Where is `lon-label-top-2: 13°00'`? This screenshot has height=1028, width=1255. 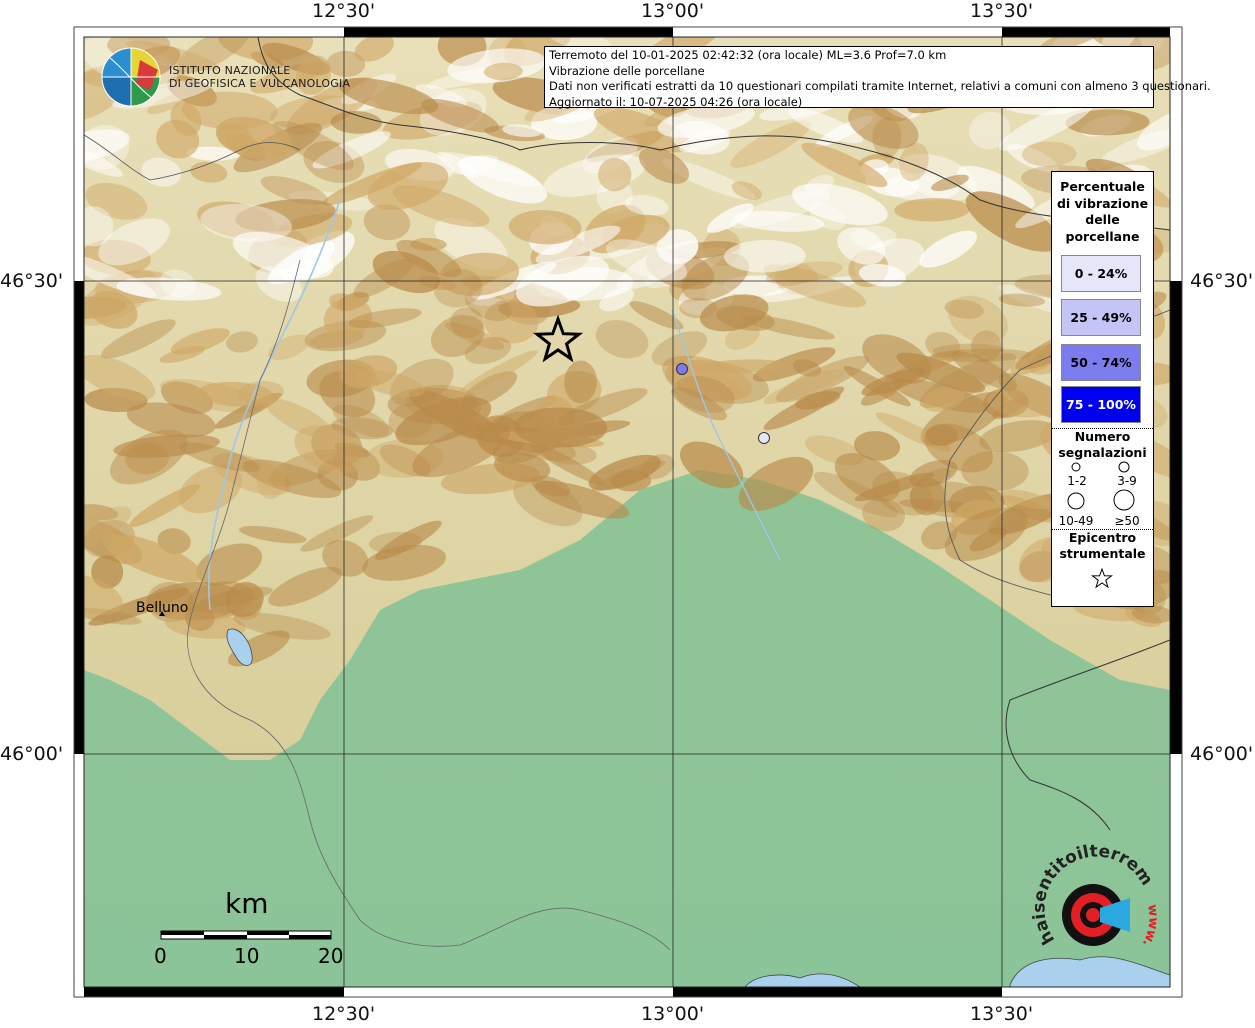 lon-label-top-2: 13°00' is located at coordinates (673, 11).